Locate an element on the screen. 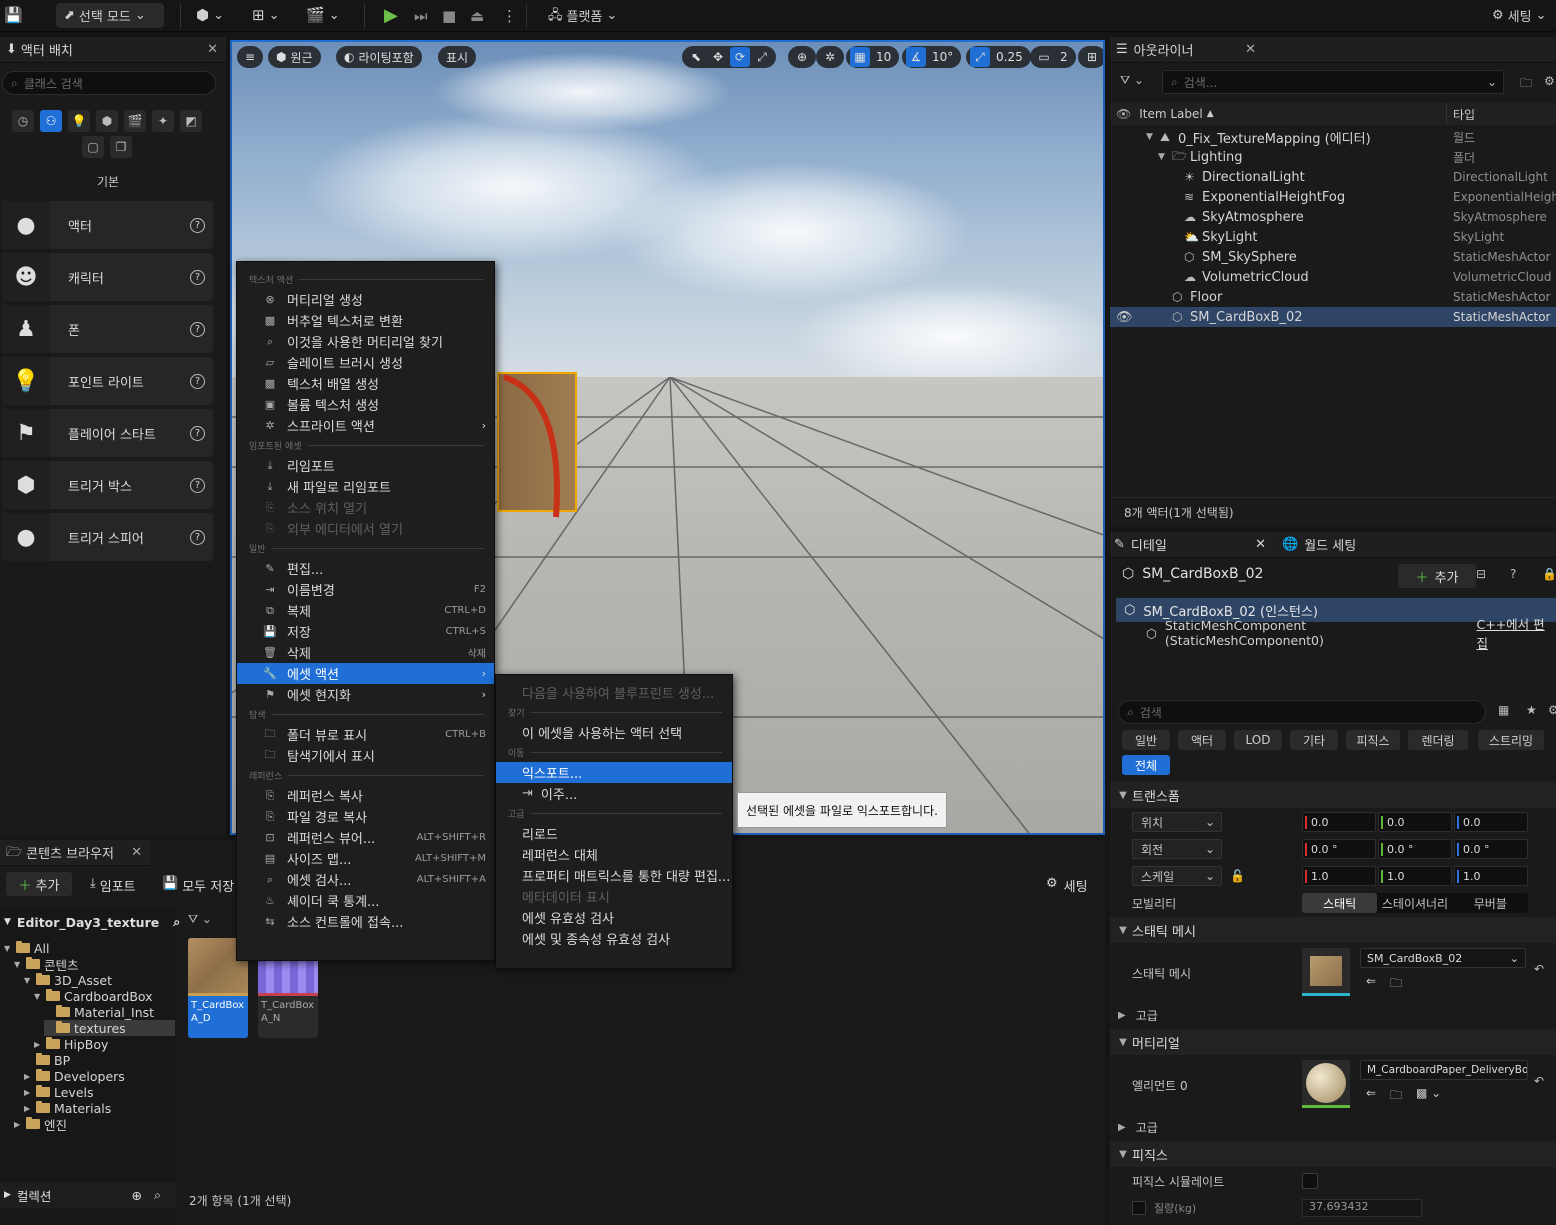 The width and height of the screenshot is (1556, 1225). folder-tree-item: BP is located at coordinates (47, 1060).